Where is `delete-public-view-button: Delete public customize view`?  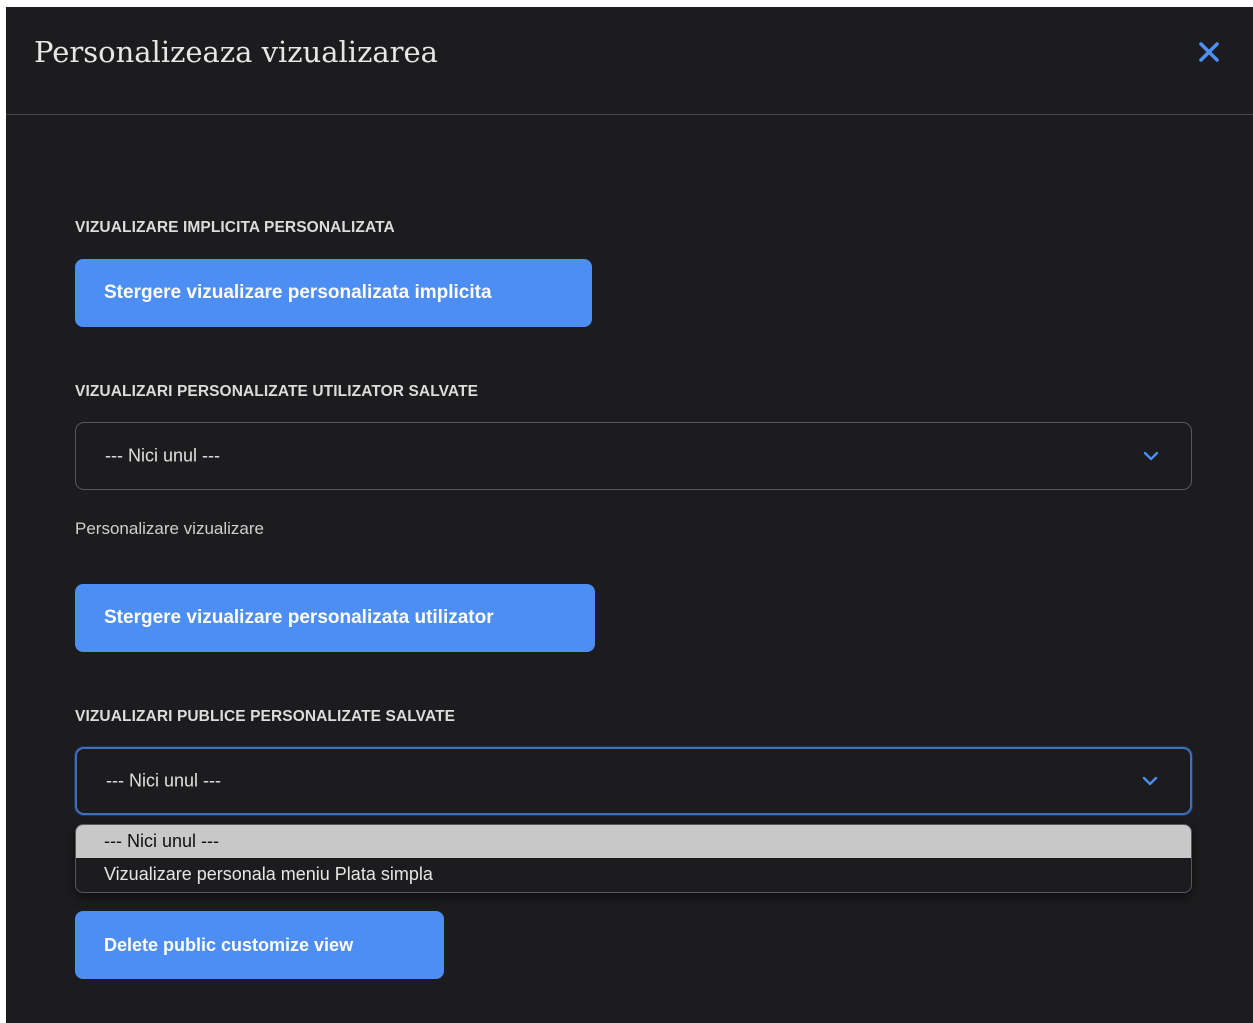 delete-public-view-button: Delete public customize view is located at coordinates (259, 945).